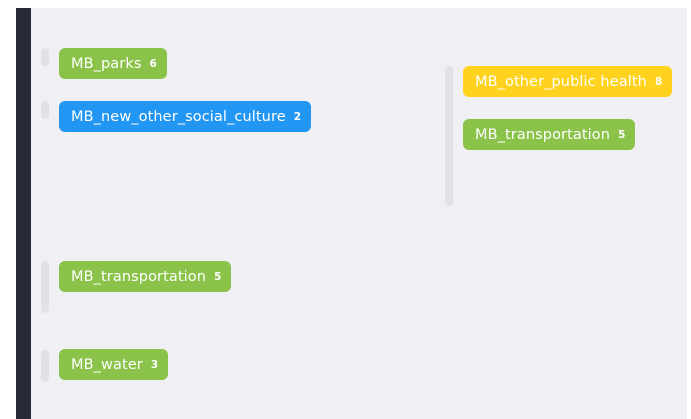 This screenshot has height=419, width=691. What do you see at coordinates (297, 116) in the screenshot?
I see `tag-count: 2` at bounding box center [297, 116].